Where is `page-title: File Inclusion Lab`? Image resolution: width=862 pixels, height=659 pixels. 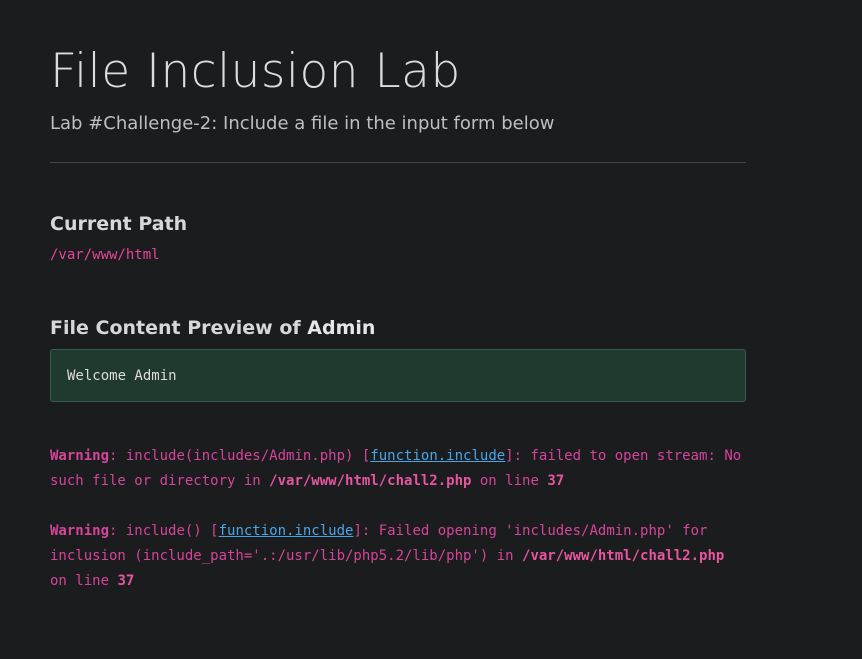
page-title: File Inclusion Lab is located at coordinates (255, 71).